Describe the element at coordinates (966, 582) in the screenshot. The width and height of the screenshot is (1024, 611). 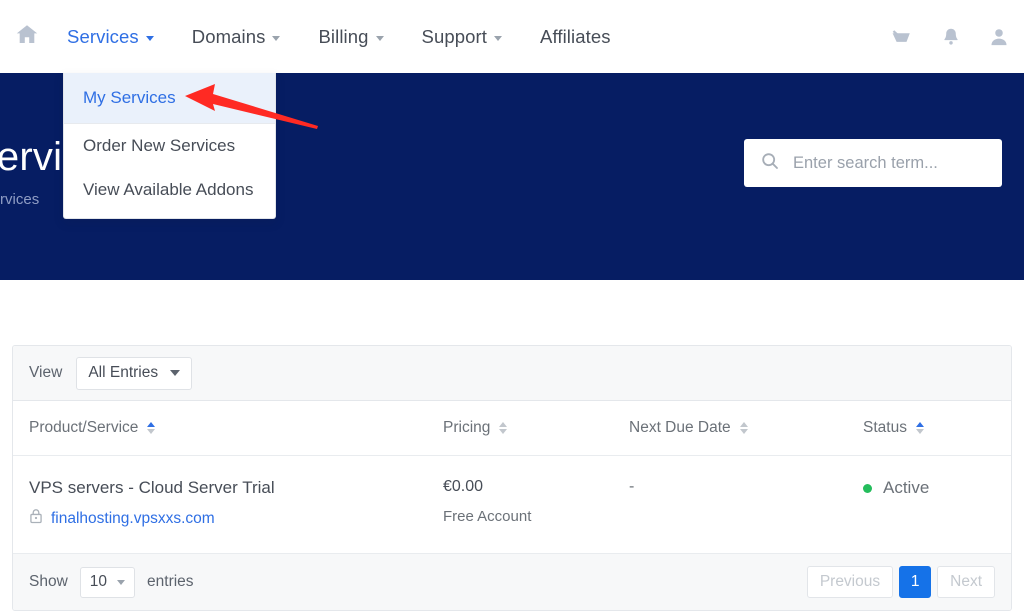
I see `pagination-next-button: Next` at that location.